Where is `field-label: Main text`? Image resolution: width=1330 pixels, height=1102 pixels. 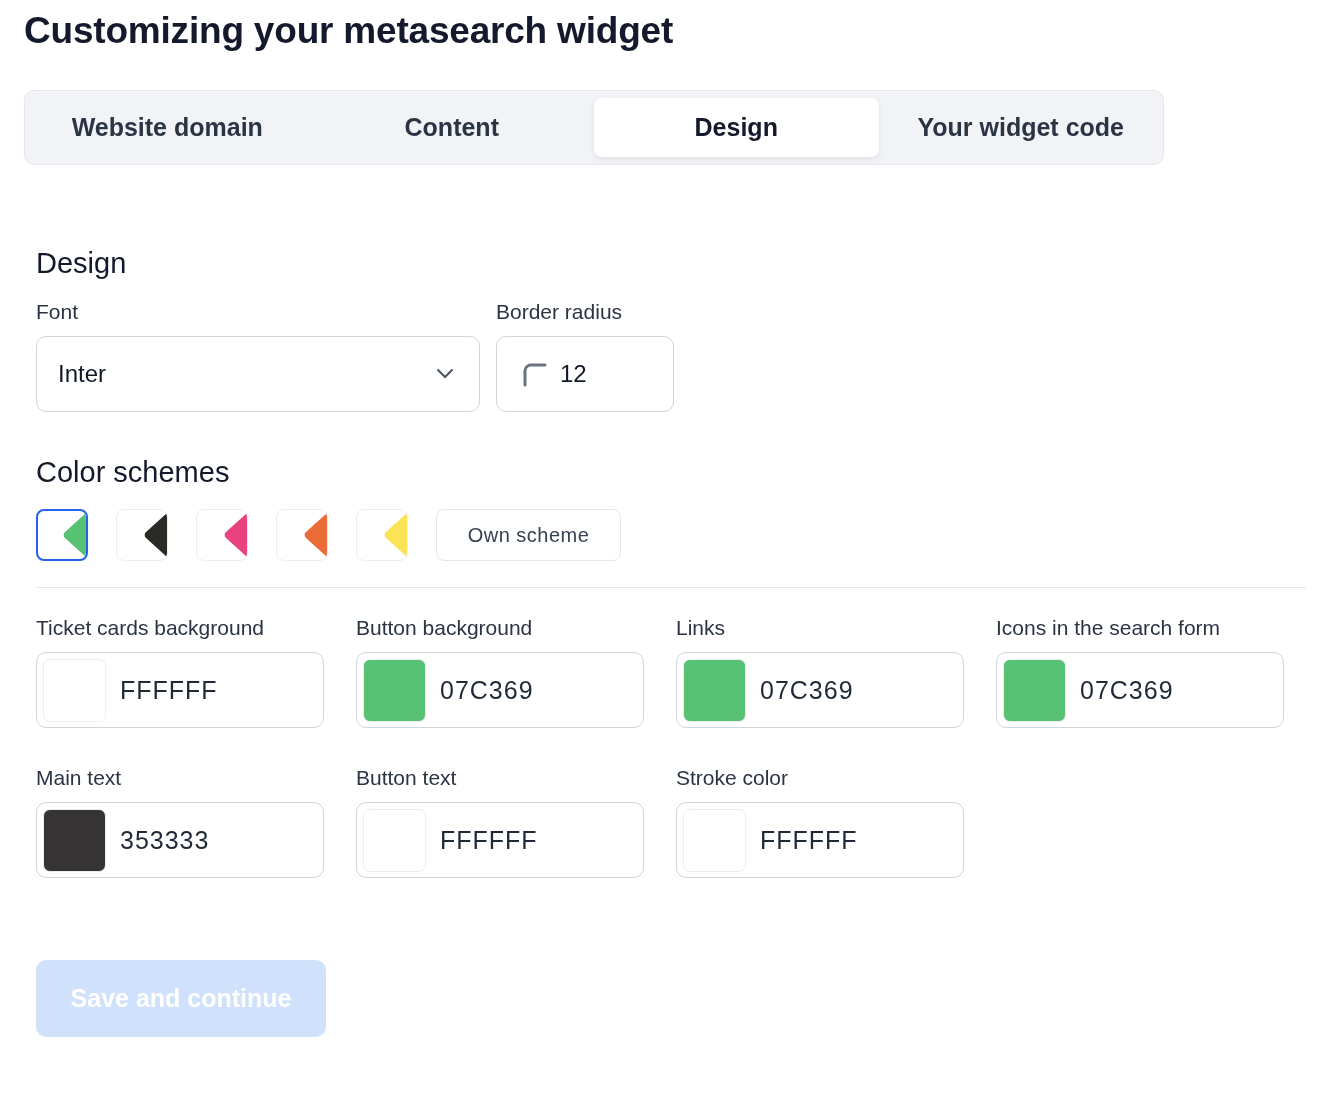 field-label: Main text is located at coordinates (79, 778).